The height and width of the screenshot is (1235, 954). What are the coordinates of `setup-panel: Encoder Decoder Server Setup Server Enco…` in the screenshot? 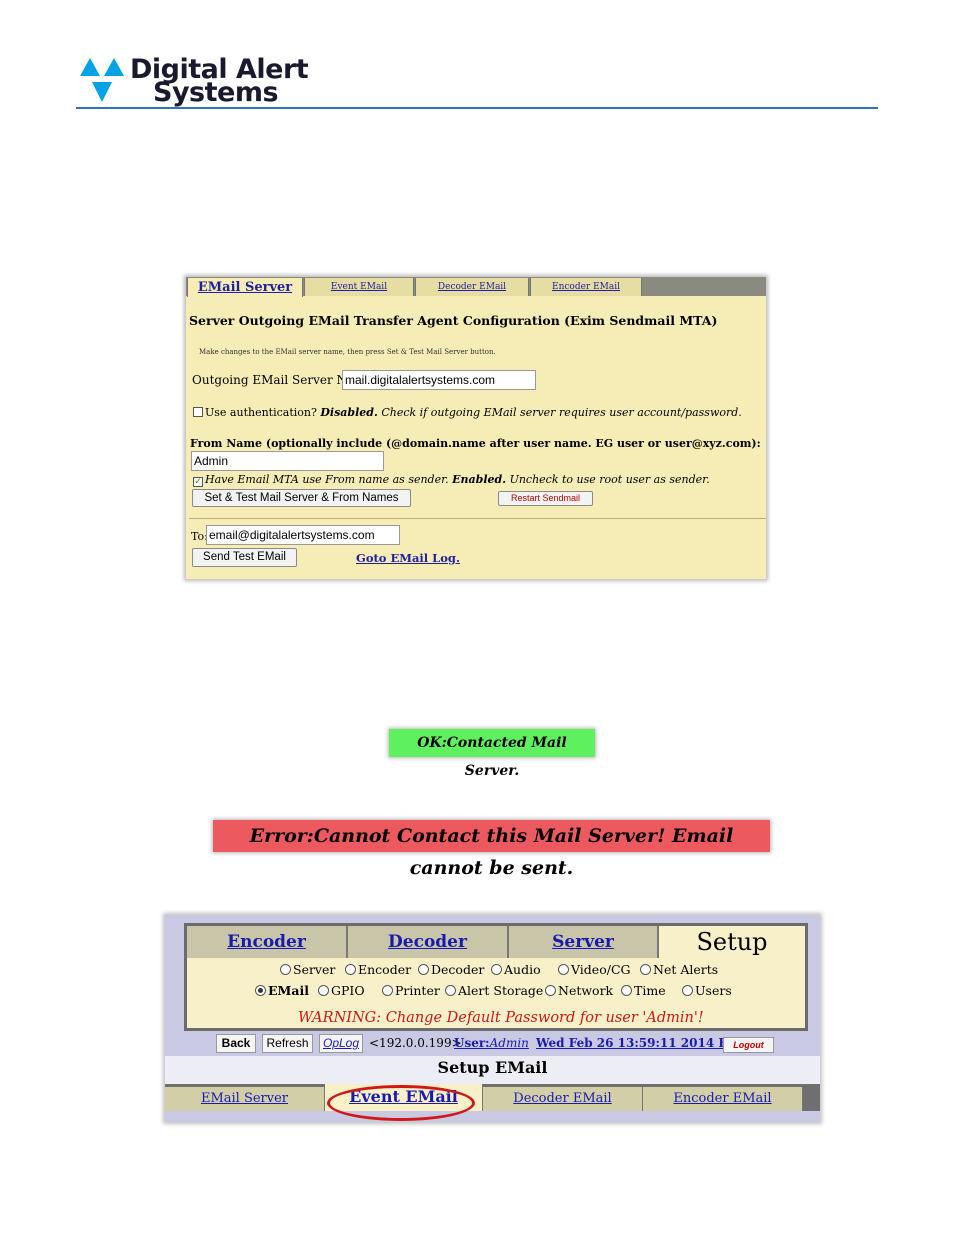 It's located at (492, 1018).